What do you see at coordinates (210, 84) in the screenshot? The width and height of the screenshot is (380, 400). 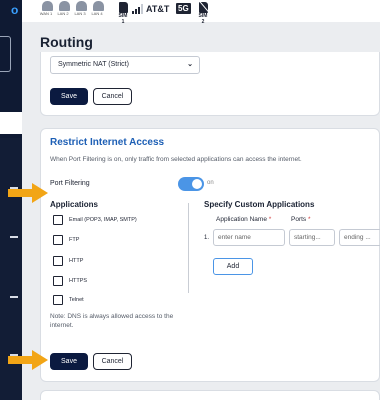 I see `nat-settings-card: Symmetric NAT (Strict) ⌄ Save Cancel` at bounding box center [210, 84].